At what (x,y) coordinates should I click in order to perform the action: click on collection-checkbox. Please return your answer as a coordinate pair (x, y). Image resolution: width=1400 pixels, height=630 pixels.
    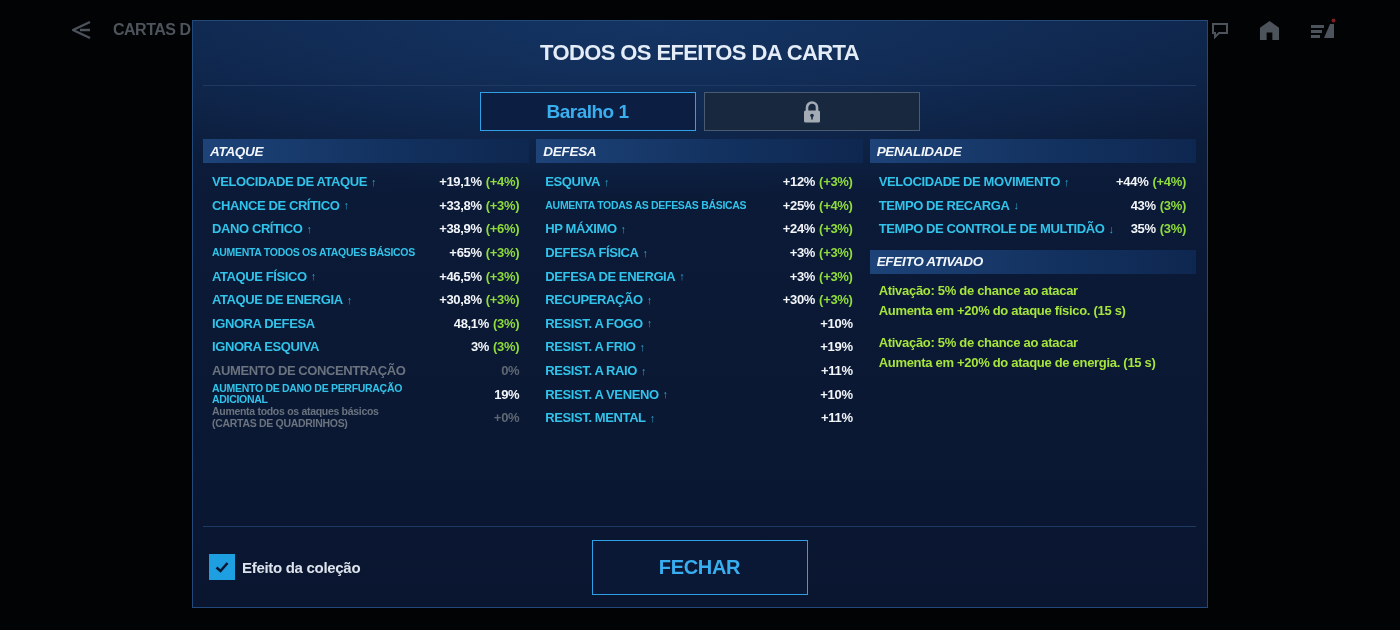
    Looking at the image, I should click on (222, 567).